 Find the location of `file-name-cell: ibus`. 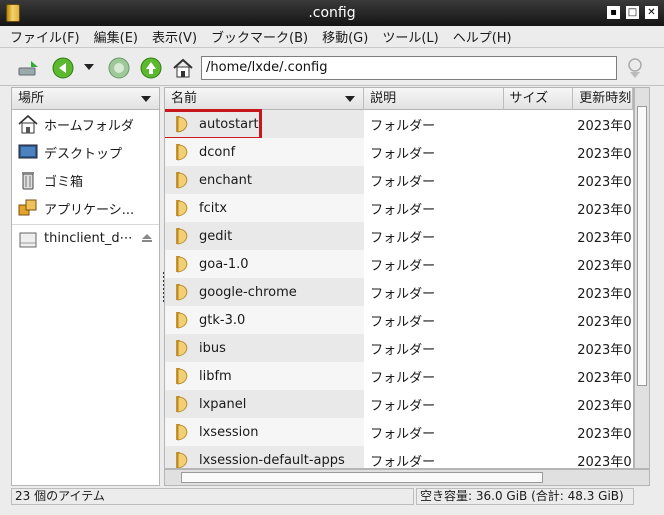

file-name-cell: ibus is located at coordinates (265, 348).